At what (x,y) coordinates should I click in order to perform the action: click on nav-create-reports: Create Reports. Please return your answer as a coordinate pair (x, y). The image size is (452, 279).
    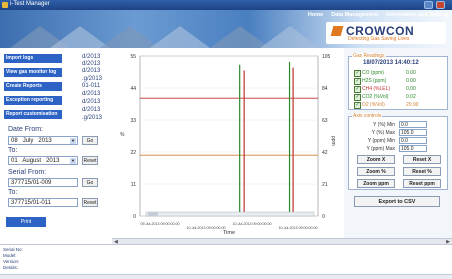
    Looking at the image, I should click on (33, 86).